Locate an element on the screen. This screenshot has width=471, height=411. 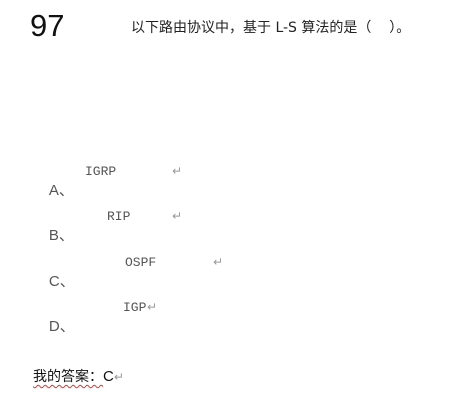
question-number: 97 is located at coordinates (47, 25).